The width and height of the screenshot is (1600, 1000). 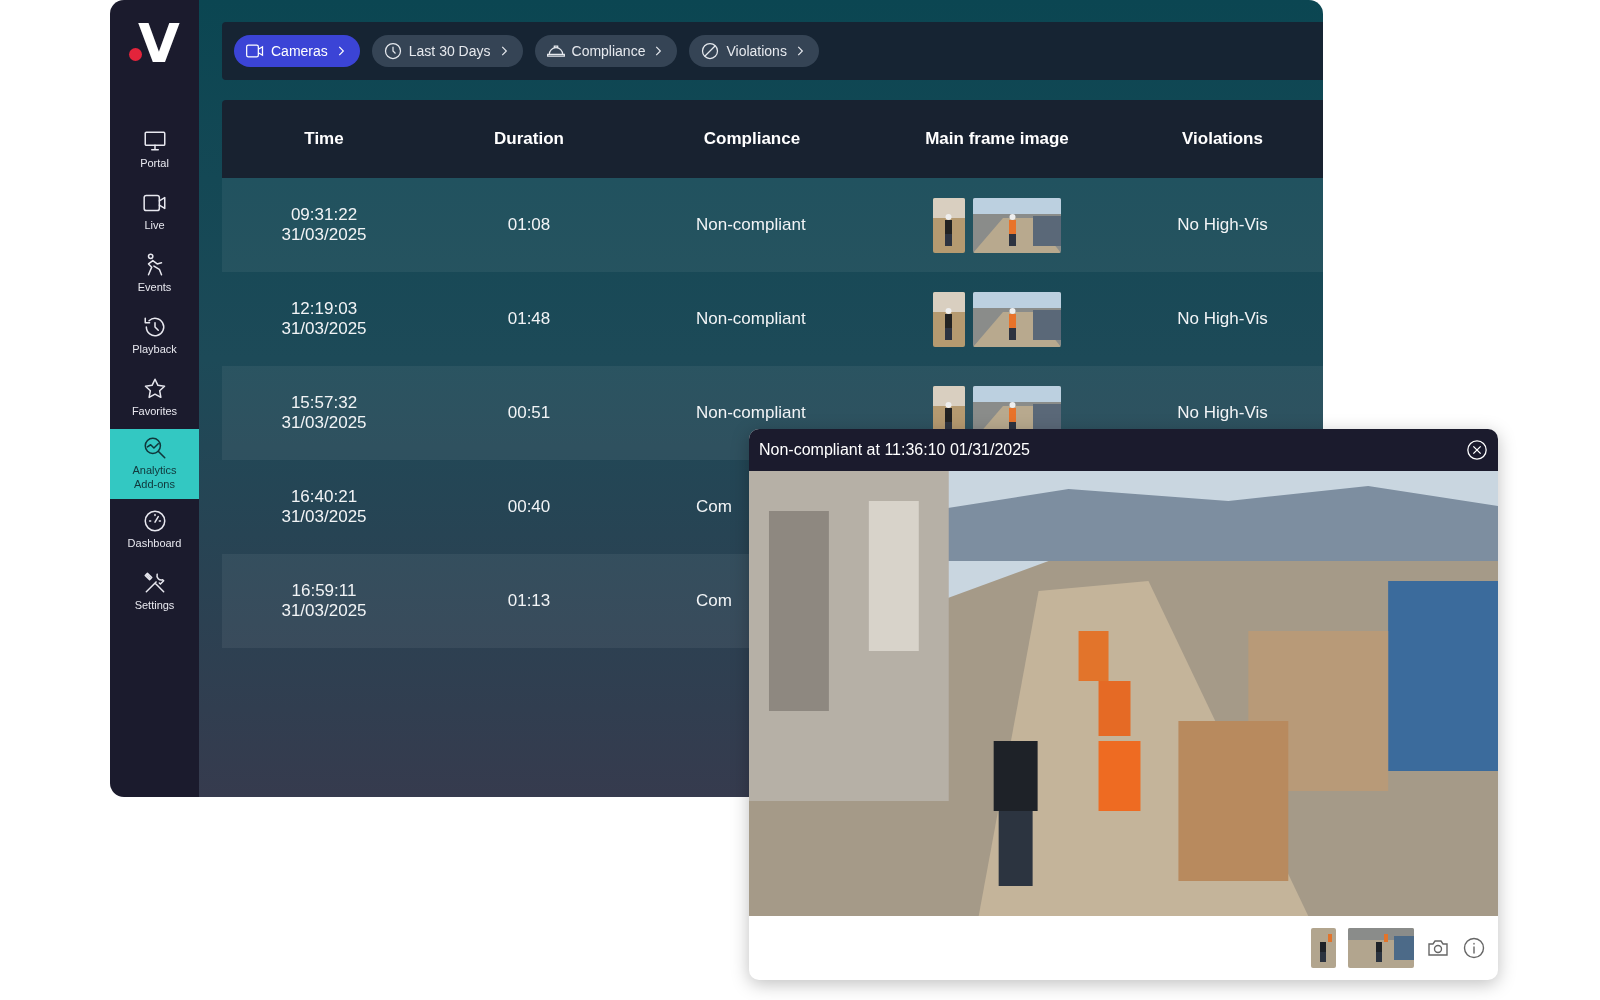 What do you see at coordinates (752, 139) in the screenshot?
I see `column-header: Compliance` at bounding box center [752, 139].